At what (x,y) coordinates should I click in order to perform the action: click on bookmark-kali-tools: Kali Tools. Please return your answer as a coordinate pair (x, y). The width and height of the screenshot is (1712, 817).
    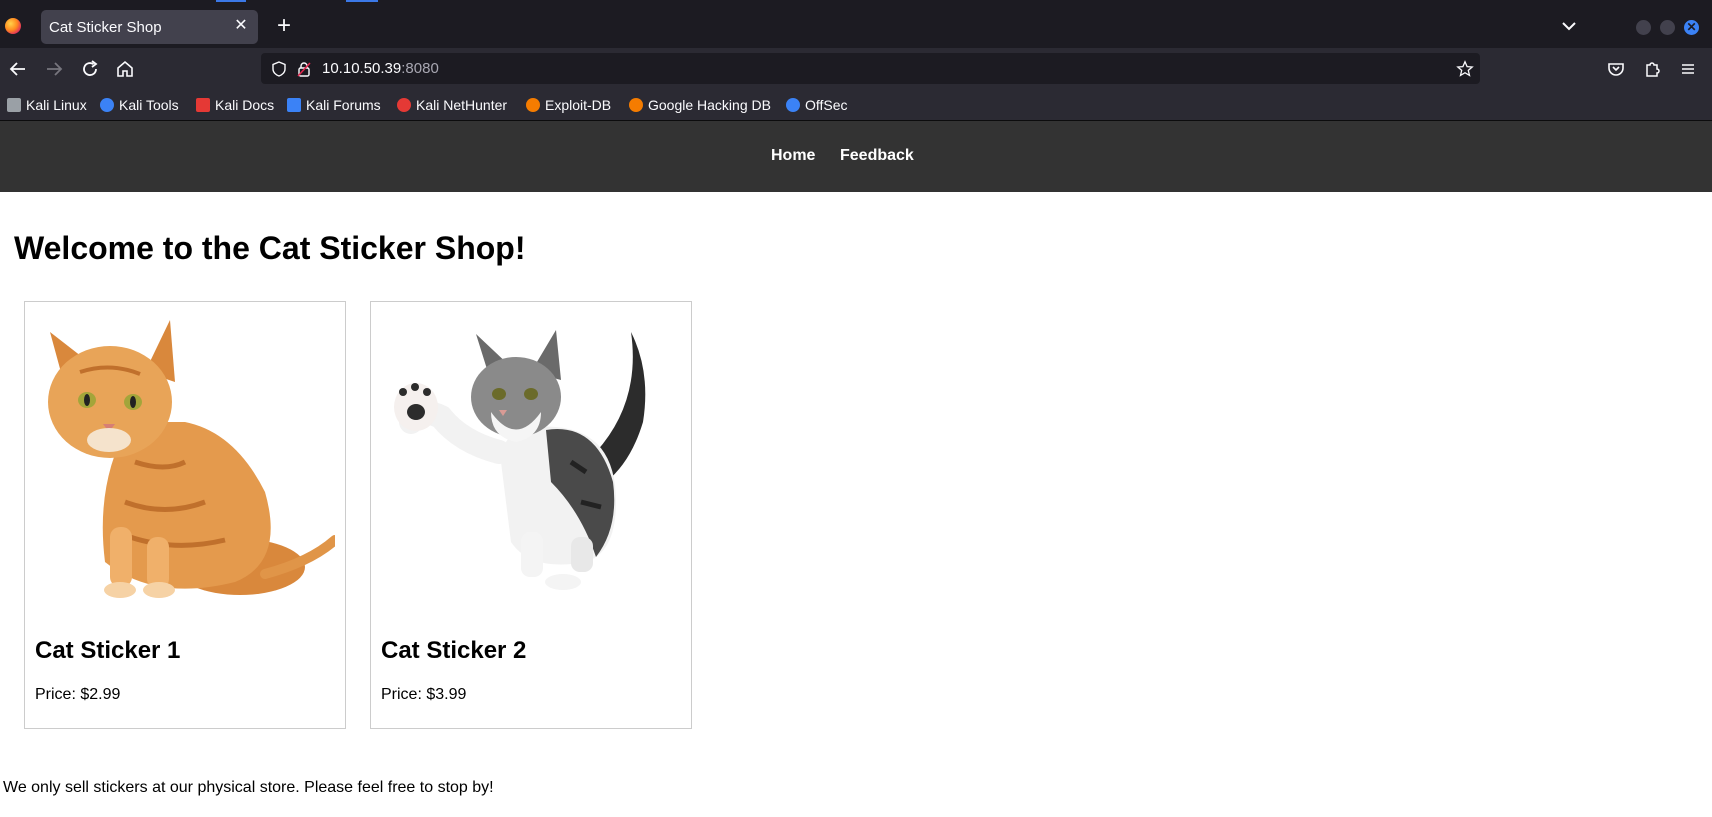
    Looking at the image, I should click on (139, 105).